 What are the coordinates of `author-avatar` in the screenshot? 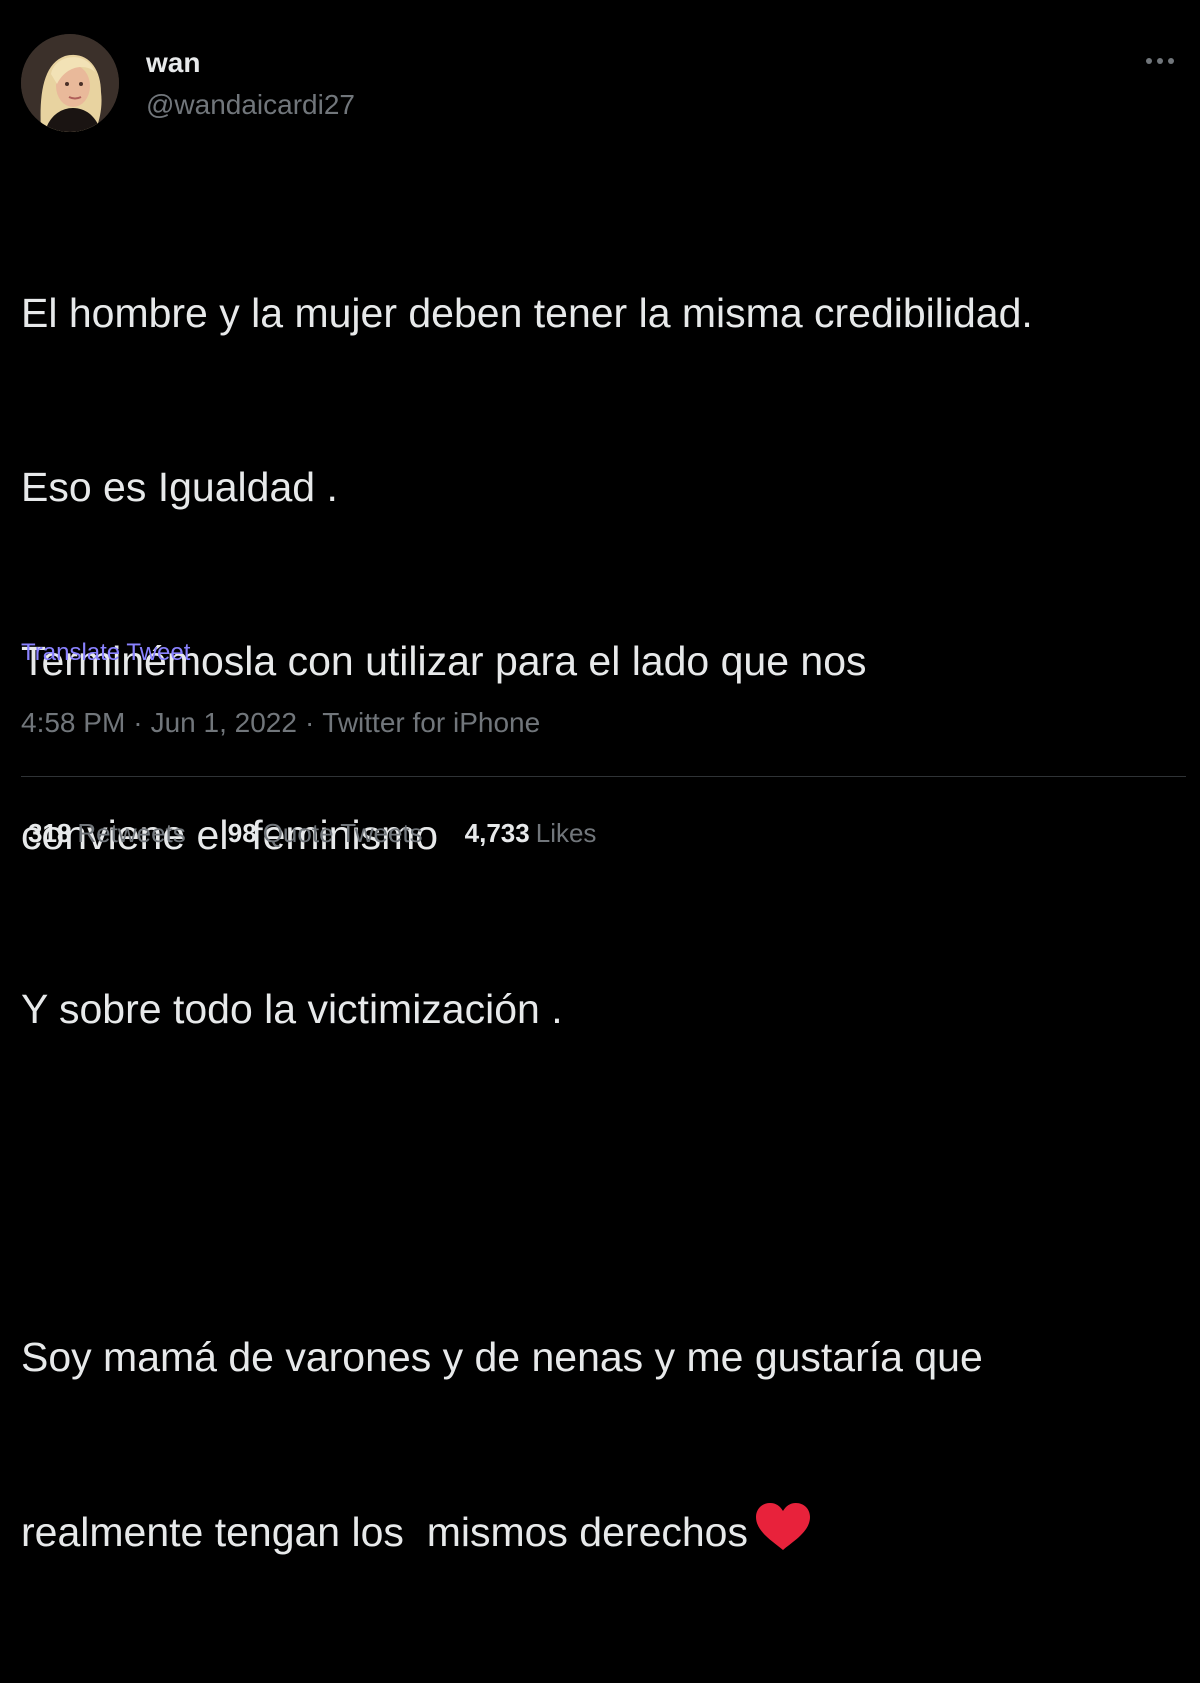 It's located at (70, 83).